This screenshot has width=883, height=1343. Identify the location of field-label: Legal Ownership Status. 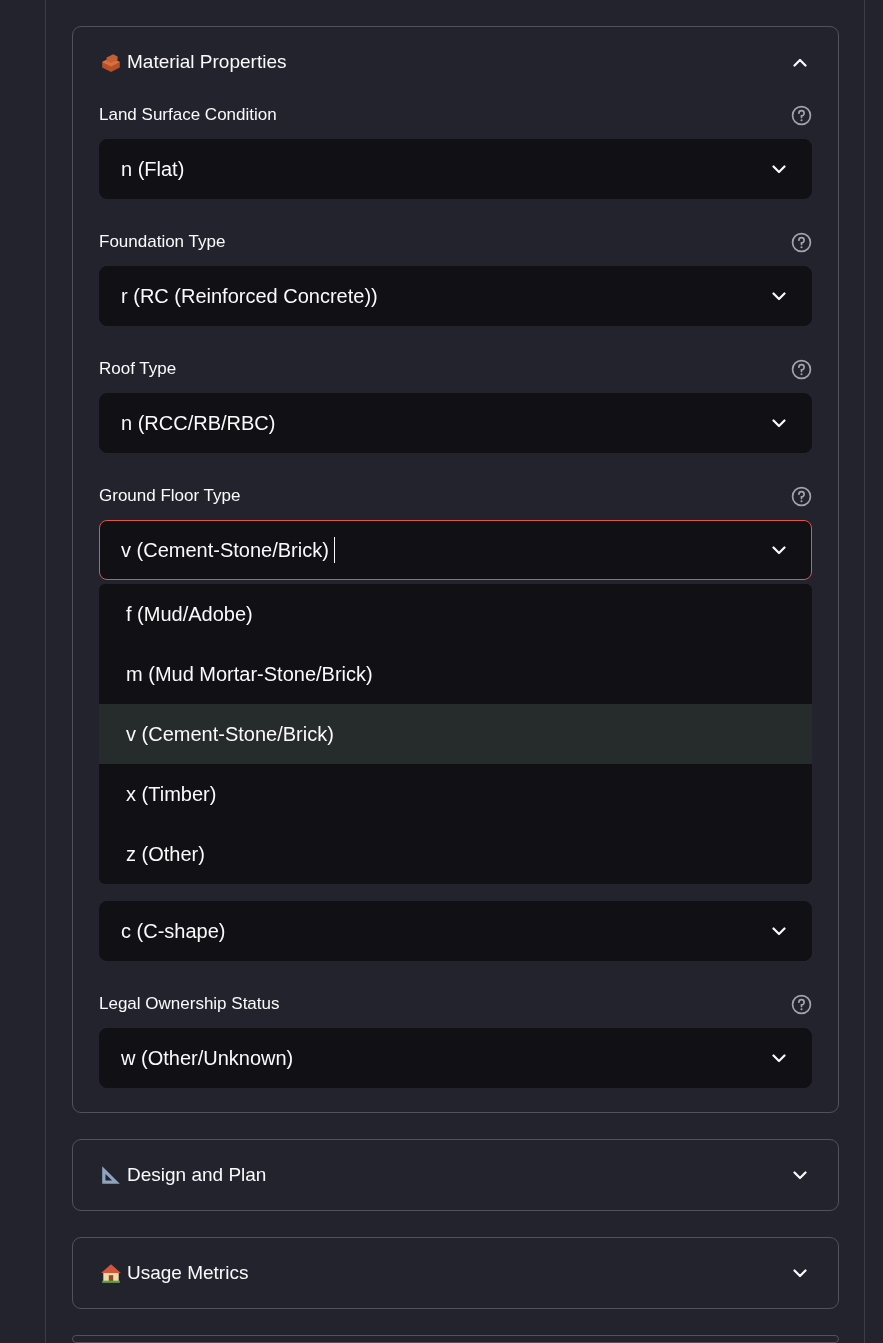
(189, 1004).